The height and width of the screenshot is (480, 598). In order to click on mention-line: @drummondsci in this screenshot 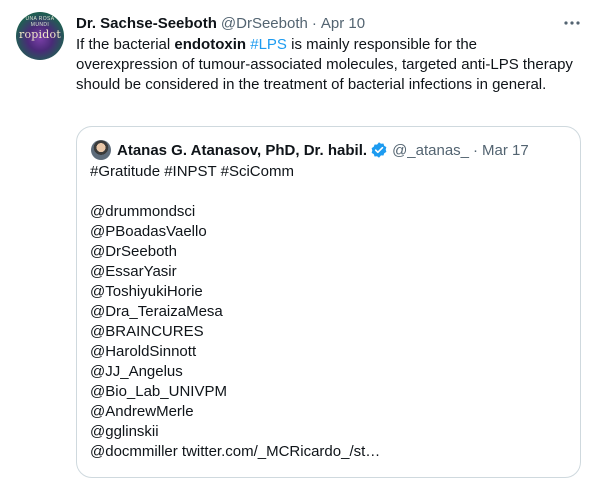, I will do `click(330, 212)`.